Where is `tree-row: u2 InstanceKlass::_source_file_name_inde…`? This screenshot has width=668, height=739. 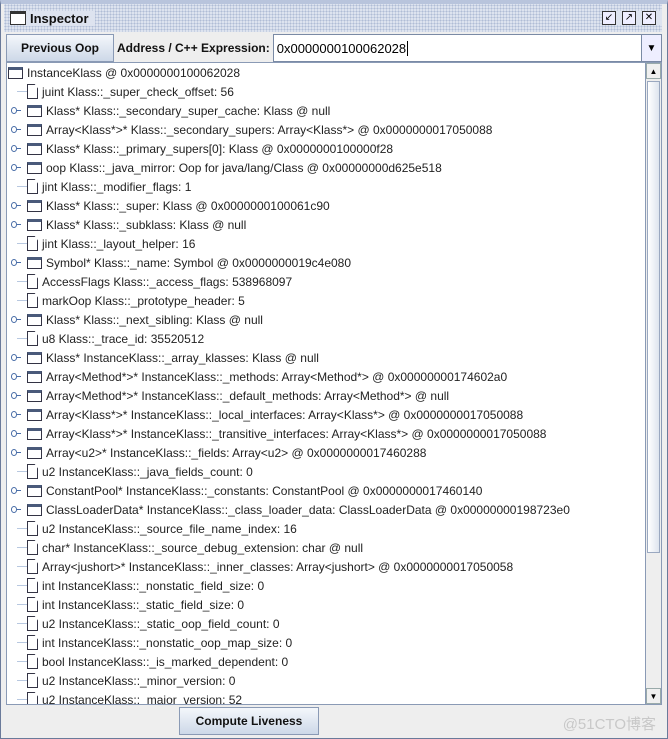 tree-row: u2 InstanceKlass::_source_file_name_inde… is located at coordinates (162, 528).